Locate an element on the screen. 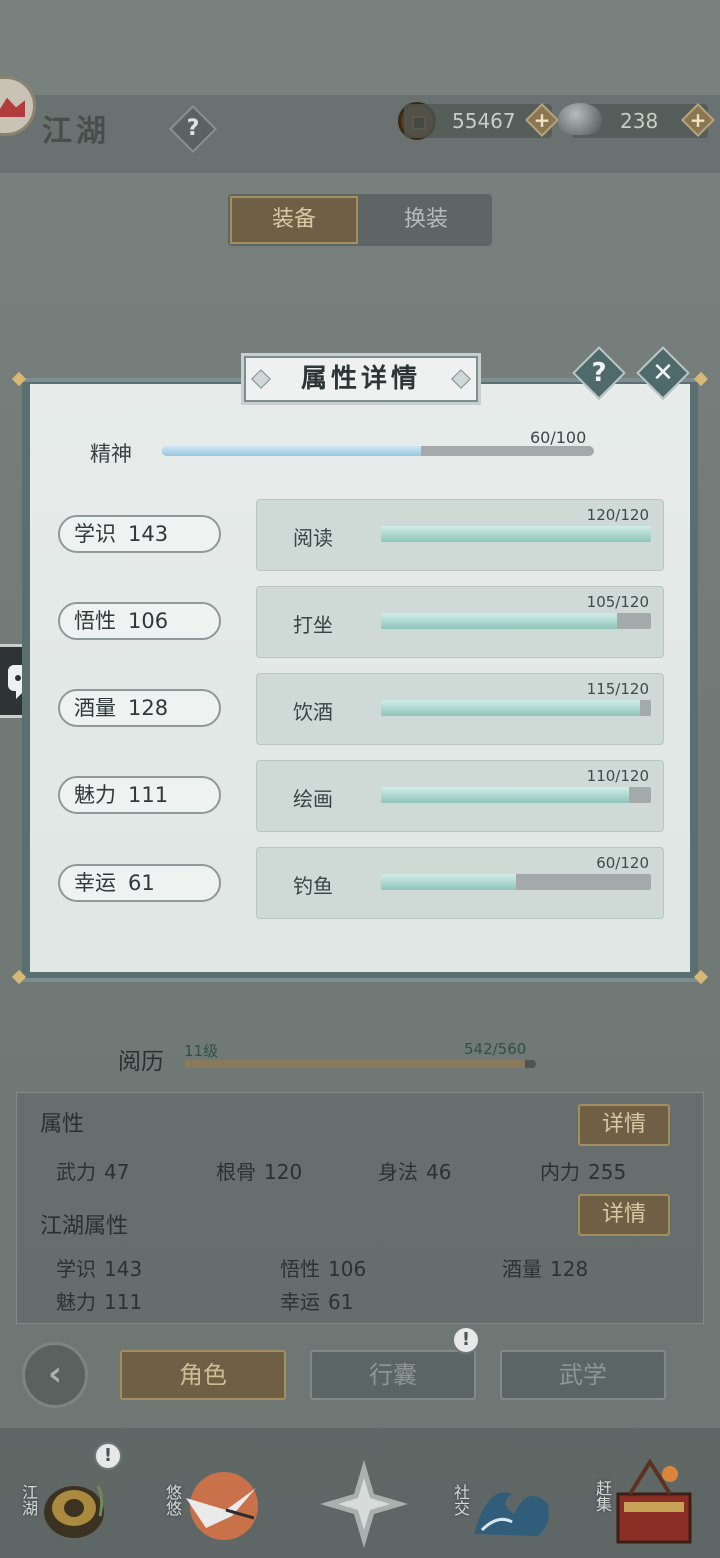 Image resolution: width=720 pixels, height=1558 pixels. skill-value: 115/120 is located at coordinates (617, 689).